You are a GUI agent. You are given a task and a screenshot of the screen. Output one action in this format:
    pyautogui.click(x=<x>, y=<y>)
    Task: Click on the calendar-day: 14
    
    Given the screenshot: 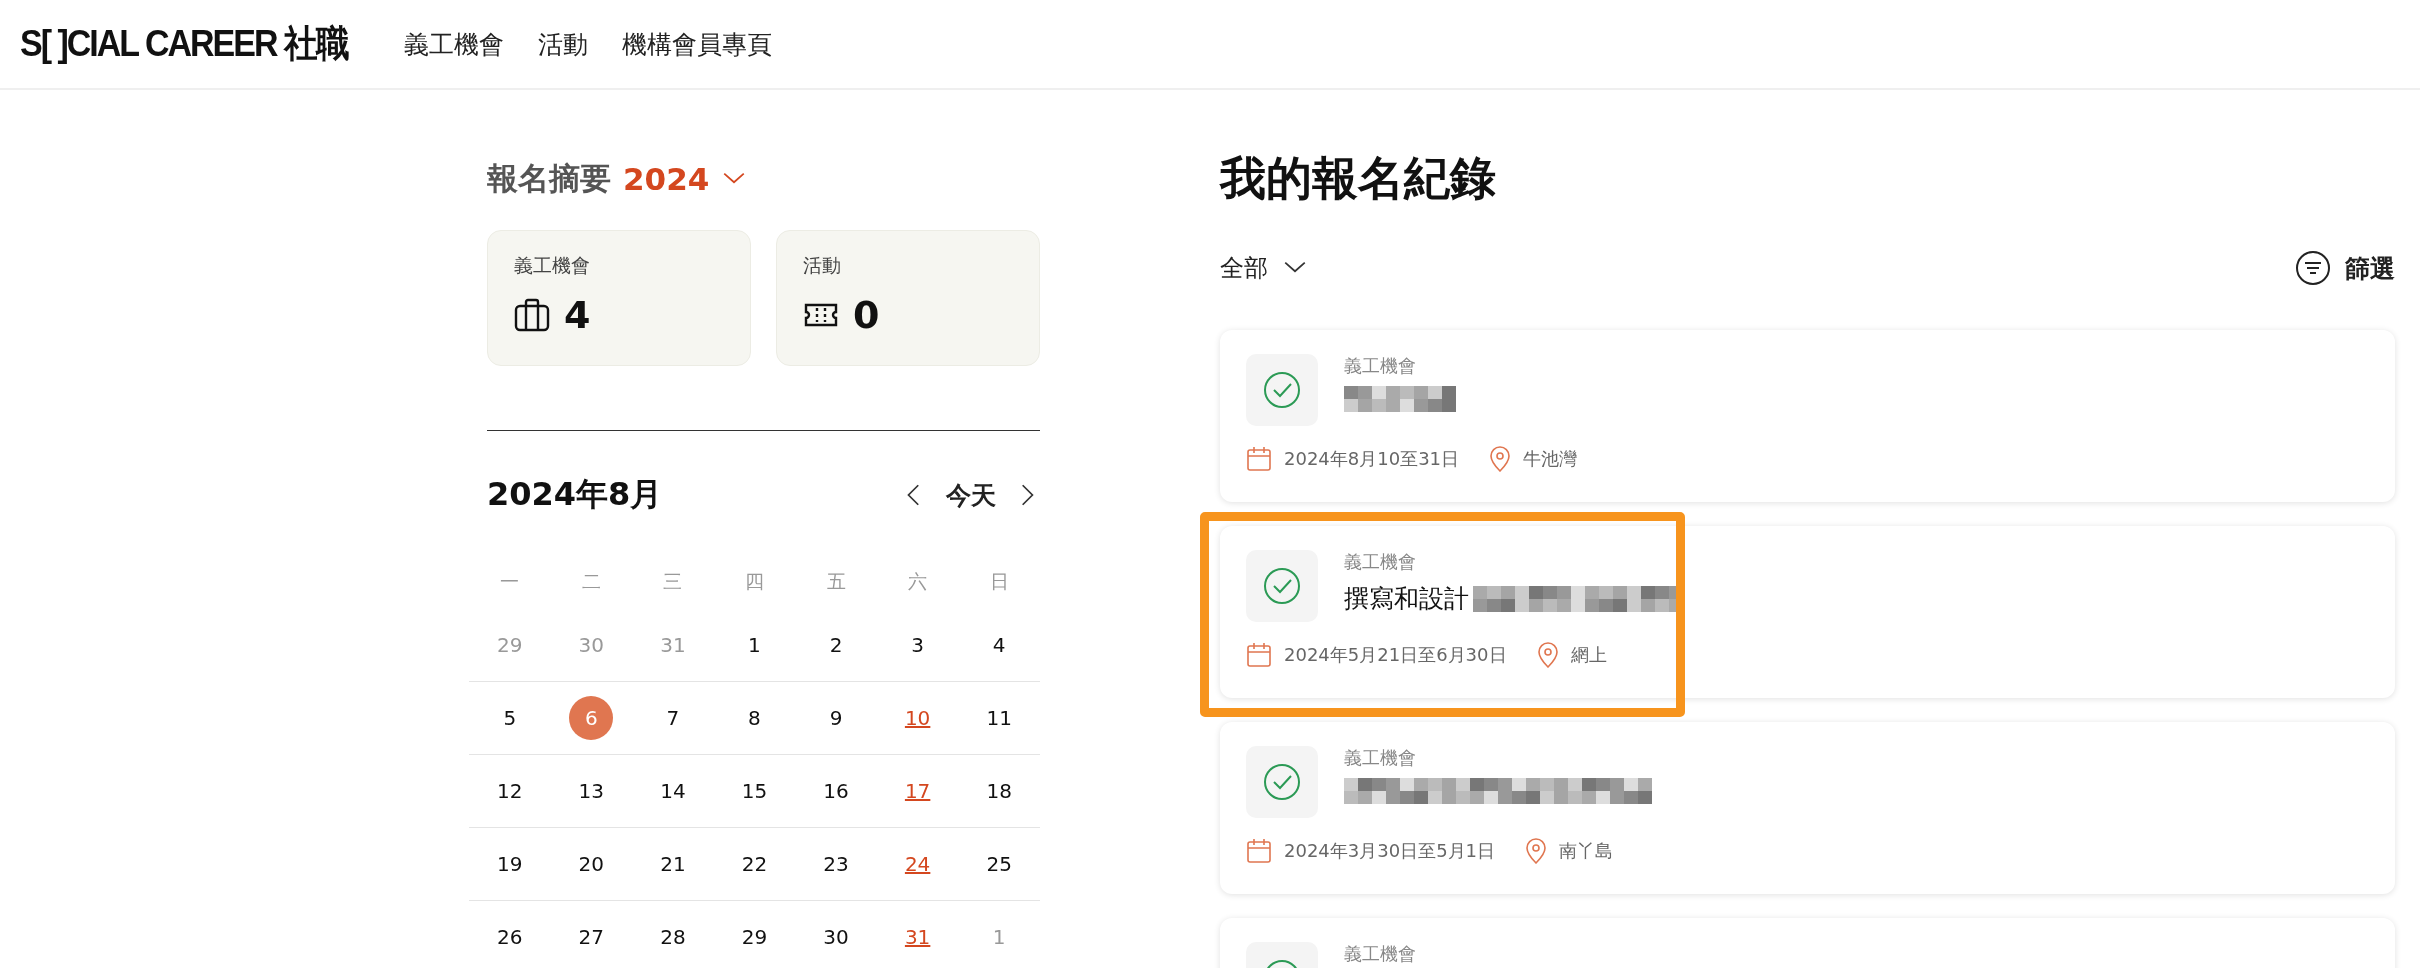 What is the action you would take?
    pyautogui.click(x=672, y=791)
    